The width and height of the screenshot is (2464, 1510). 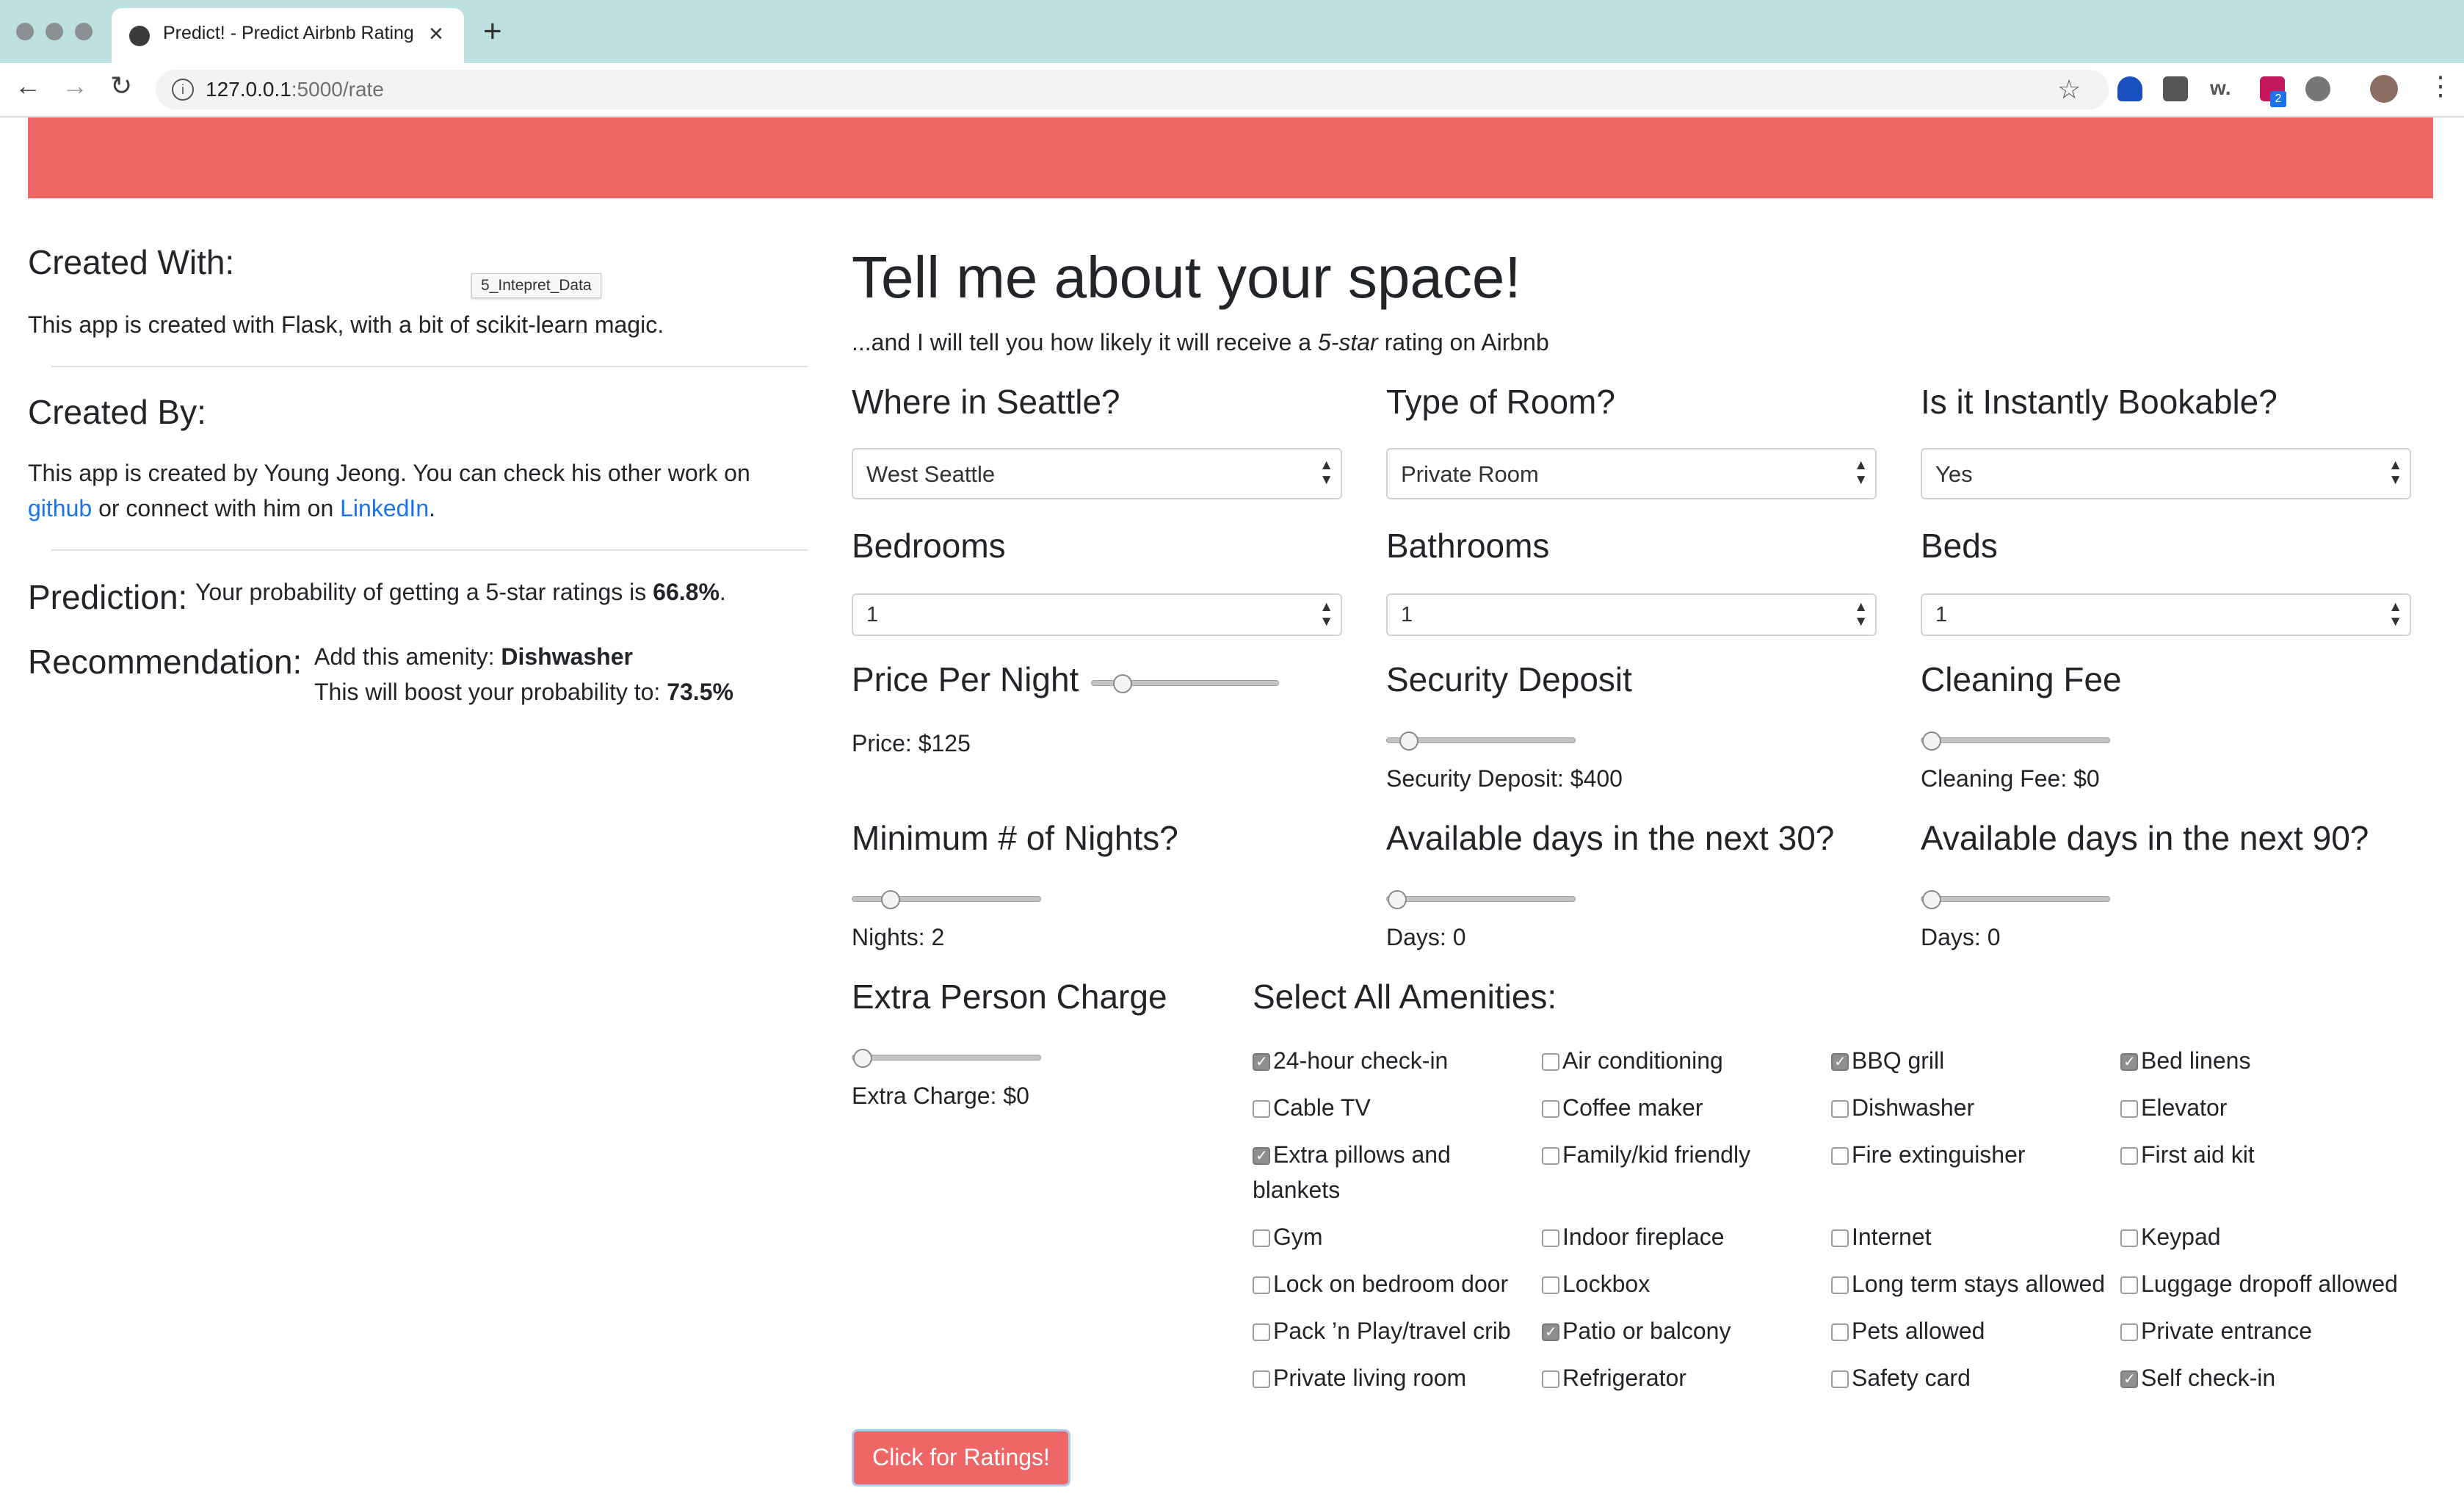 What do you see at coordinates (2166, 614) in the screenshot?
I see `beds-select: 1 ▲ ▼` at bounding box center [2166, 614].